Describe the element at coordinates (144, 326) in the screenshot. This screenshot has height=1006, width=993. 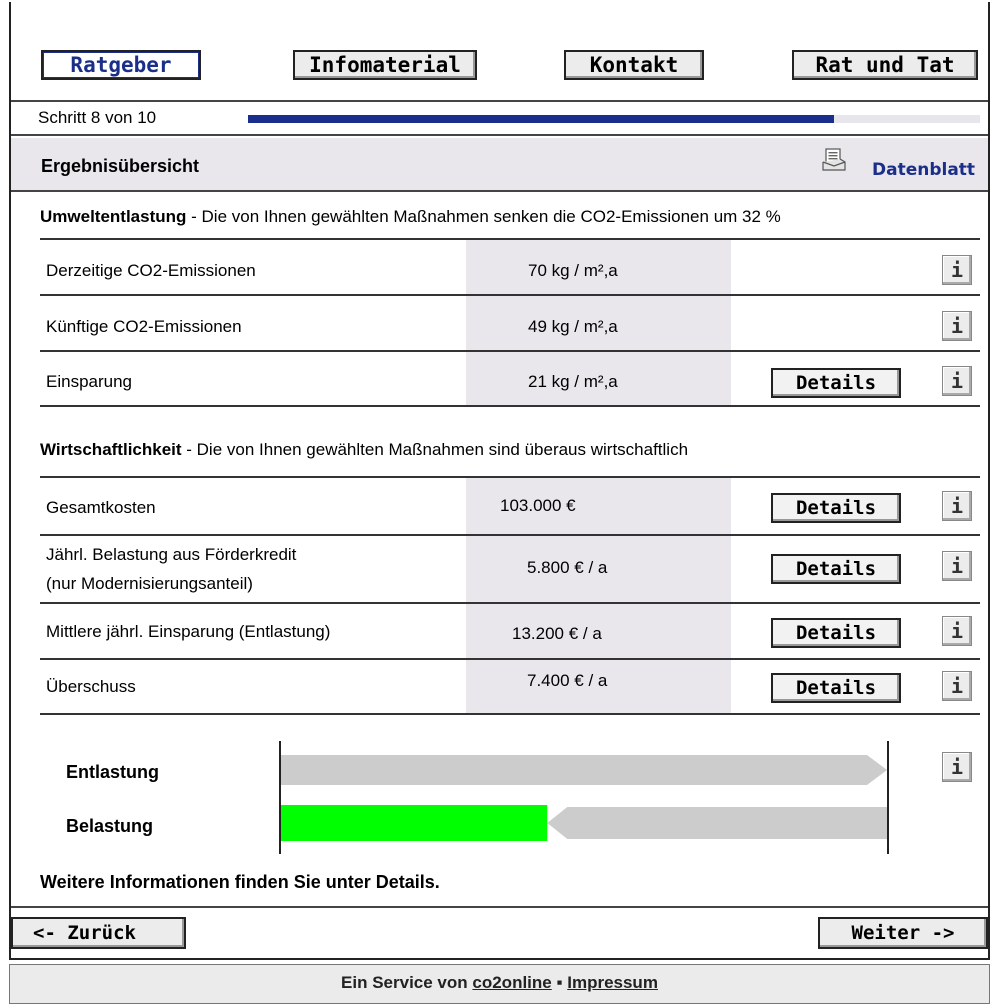
I see `row-label: Künftige CO2-Emissionen` at that location.